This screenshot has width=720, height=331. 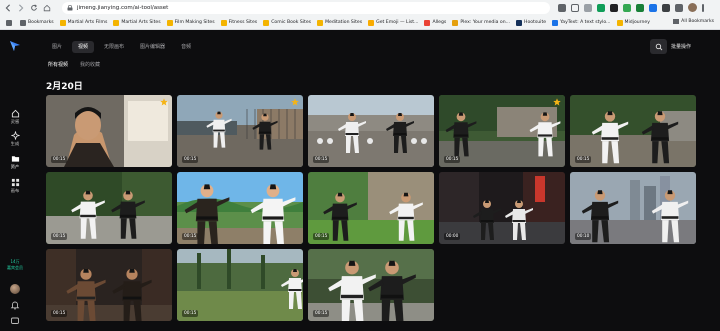 I want to click on search-button, so click(x=658, y=46).